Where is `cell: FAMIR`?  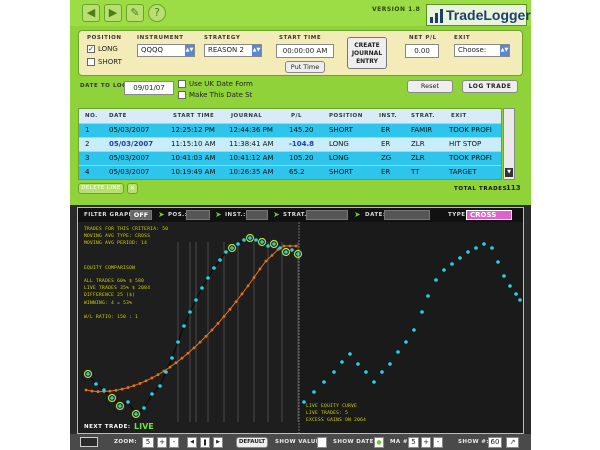
cell: FAMIR is located at coordinates (422, 130).